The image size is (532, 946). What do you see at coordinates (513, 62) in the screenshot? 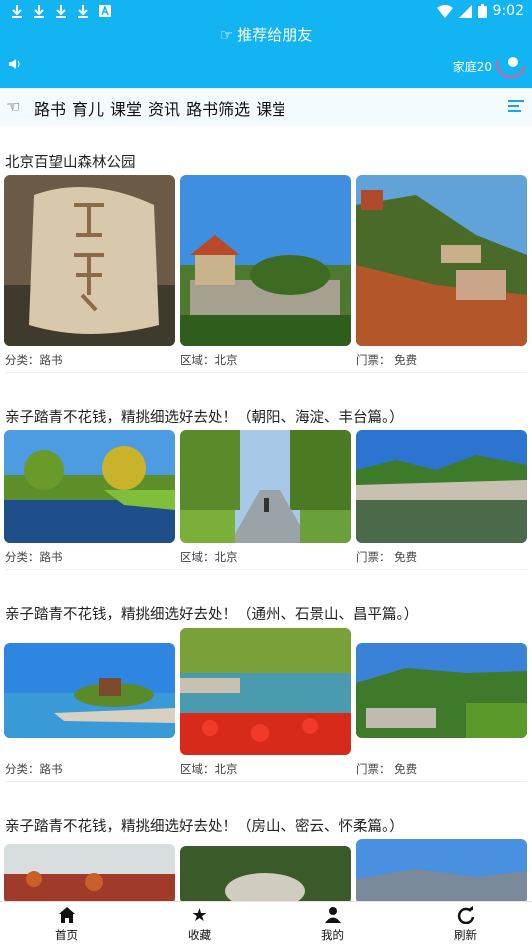
I see `refresh-dot` at bounding box center [513, 62].